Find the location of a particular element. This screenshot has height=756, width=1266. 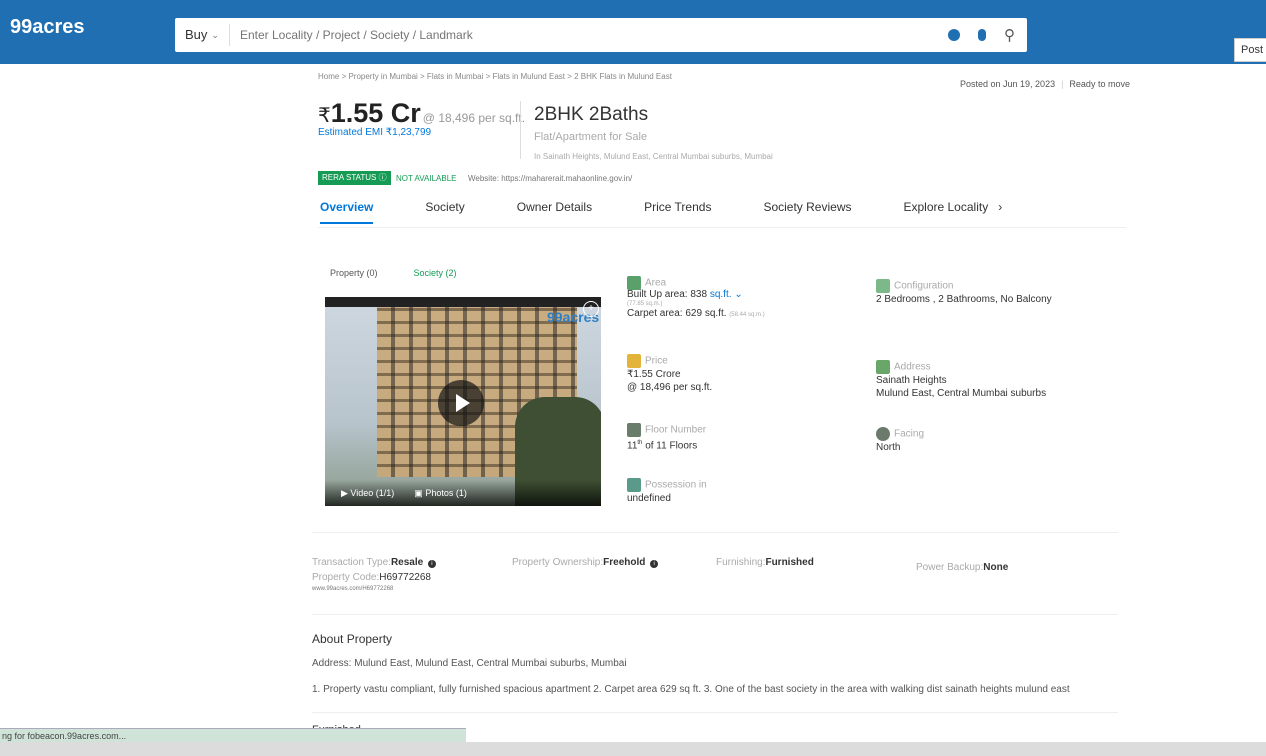

area-label: Area is located at coordinates (656, 283).